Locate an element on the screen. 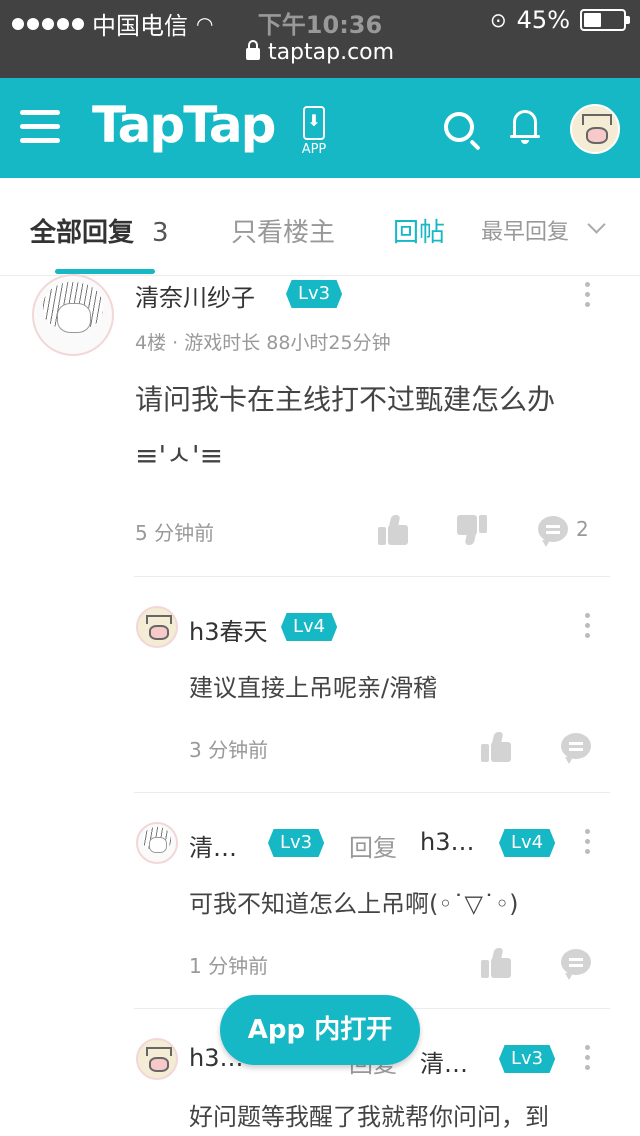 The image size is (640, 1136). app-label: APP is located at coordinates (314, 149).